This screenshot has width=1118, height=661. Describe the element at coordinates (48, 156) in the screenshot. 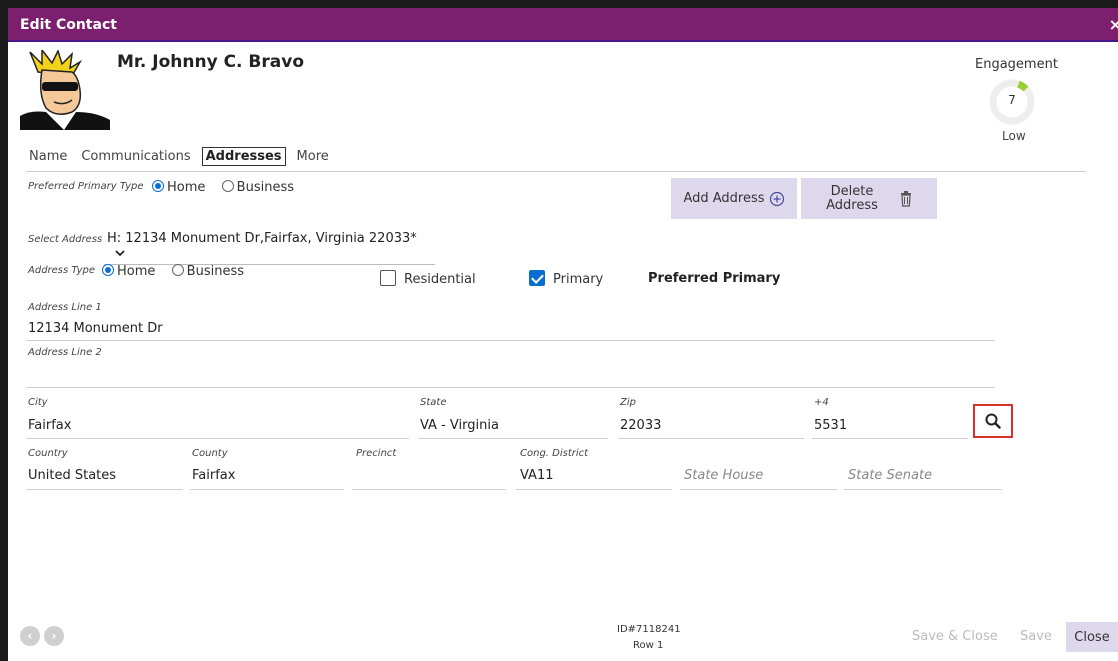

I see `tab-name: Name` at that location.